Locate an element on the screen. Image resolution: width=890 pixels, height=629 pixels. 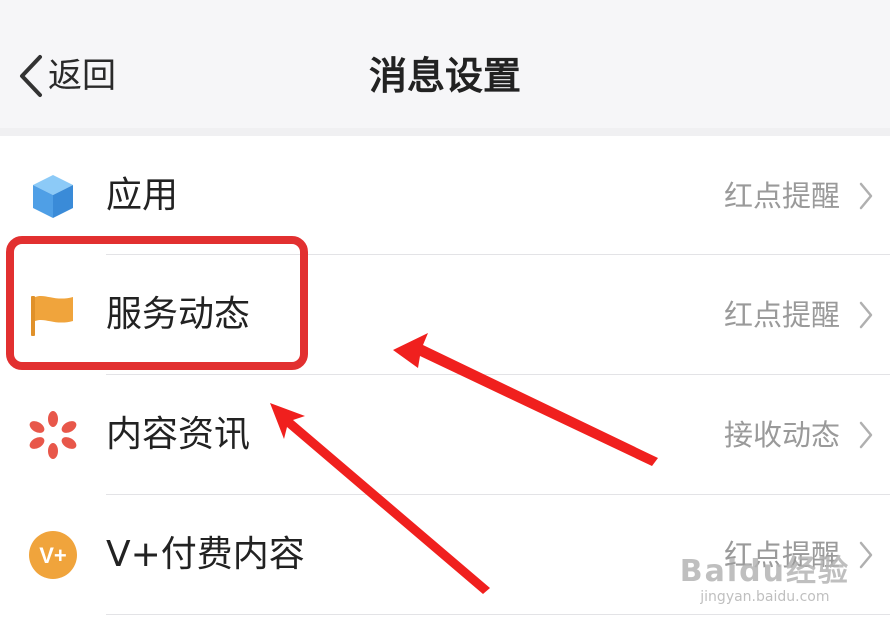
watermark: Baidu经验 jingyan.baidu.com is located at coordinates (765, 581).